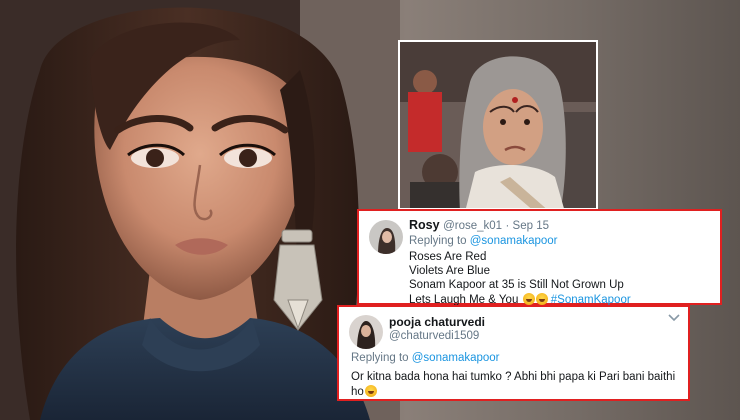 The width and height of the screenshot is (740, 420). Describe the element at coordinates (516, 285) in the screenshot. I see `tweet-text-line: Sonam Kapoor at 35 is Still Not Grown Up` at that location.